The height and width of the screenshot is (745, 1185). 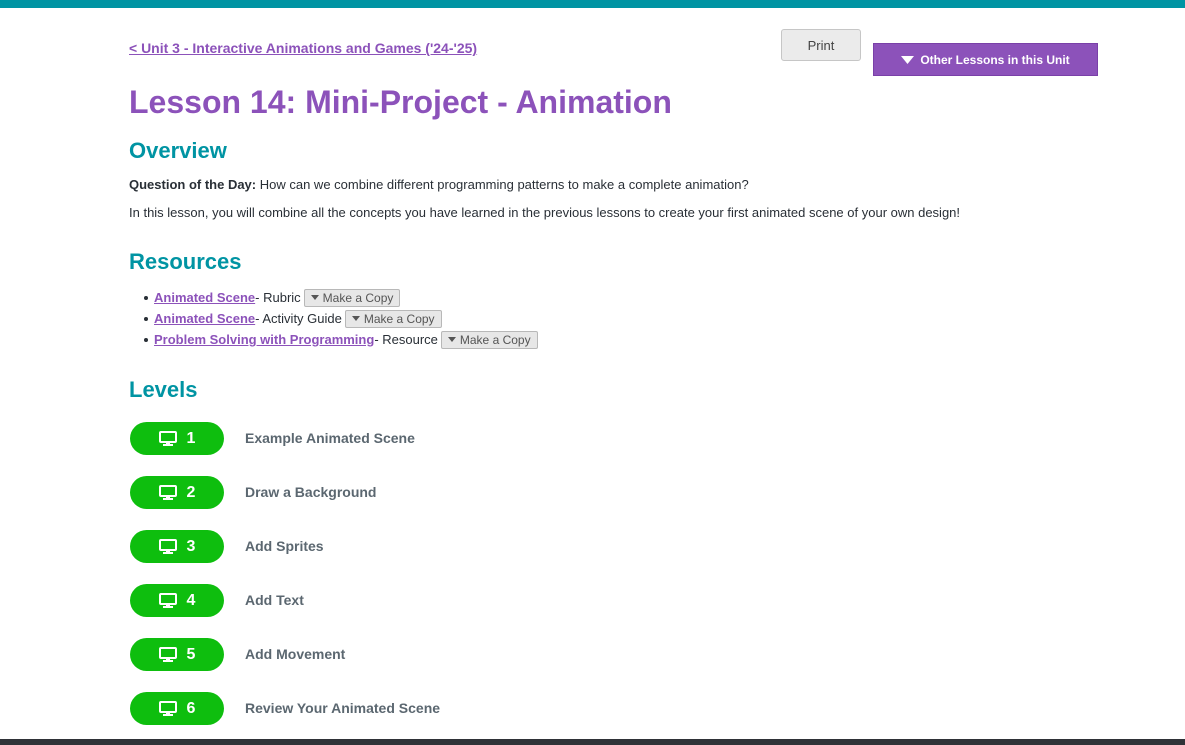 I want to click on level-number: 2, so click(x=191, y=492).